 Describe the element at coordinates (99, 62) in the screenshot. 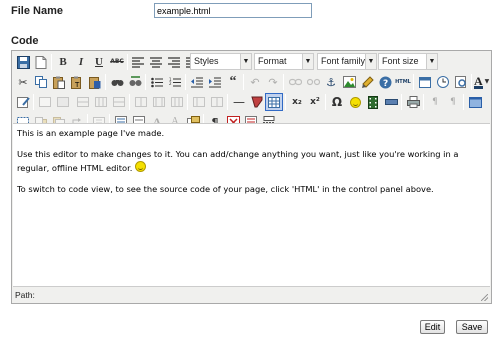

I see `underline-button: U` at that location.